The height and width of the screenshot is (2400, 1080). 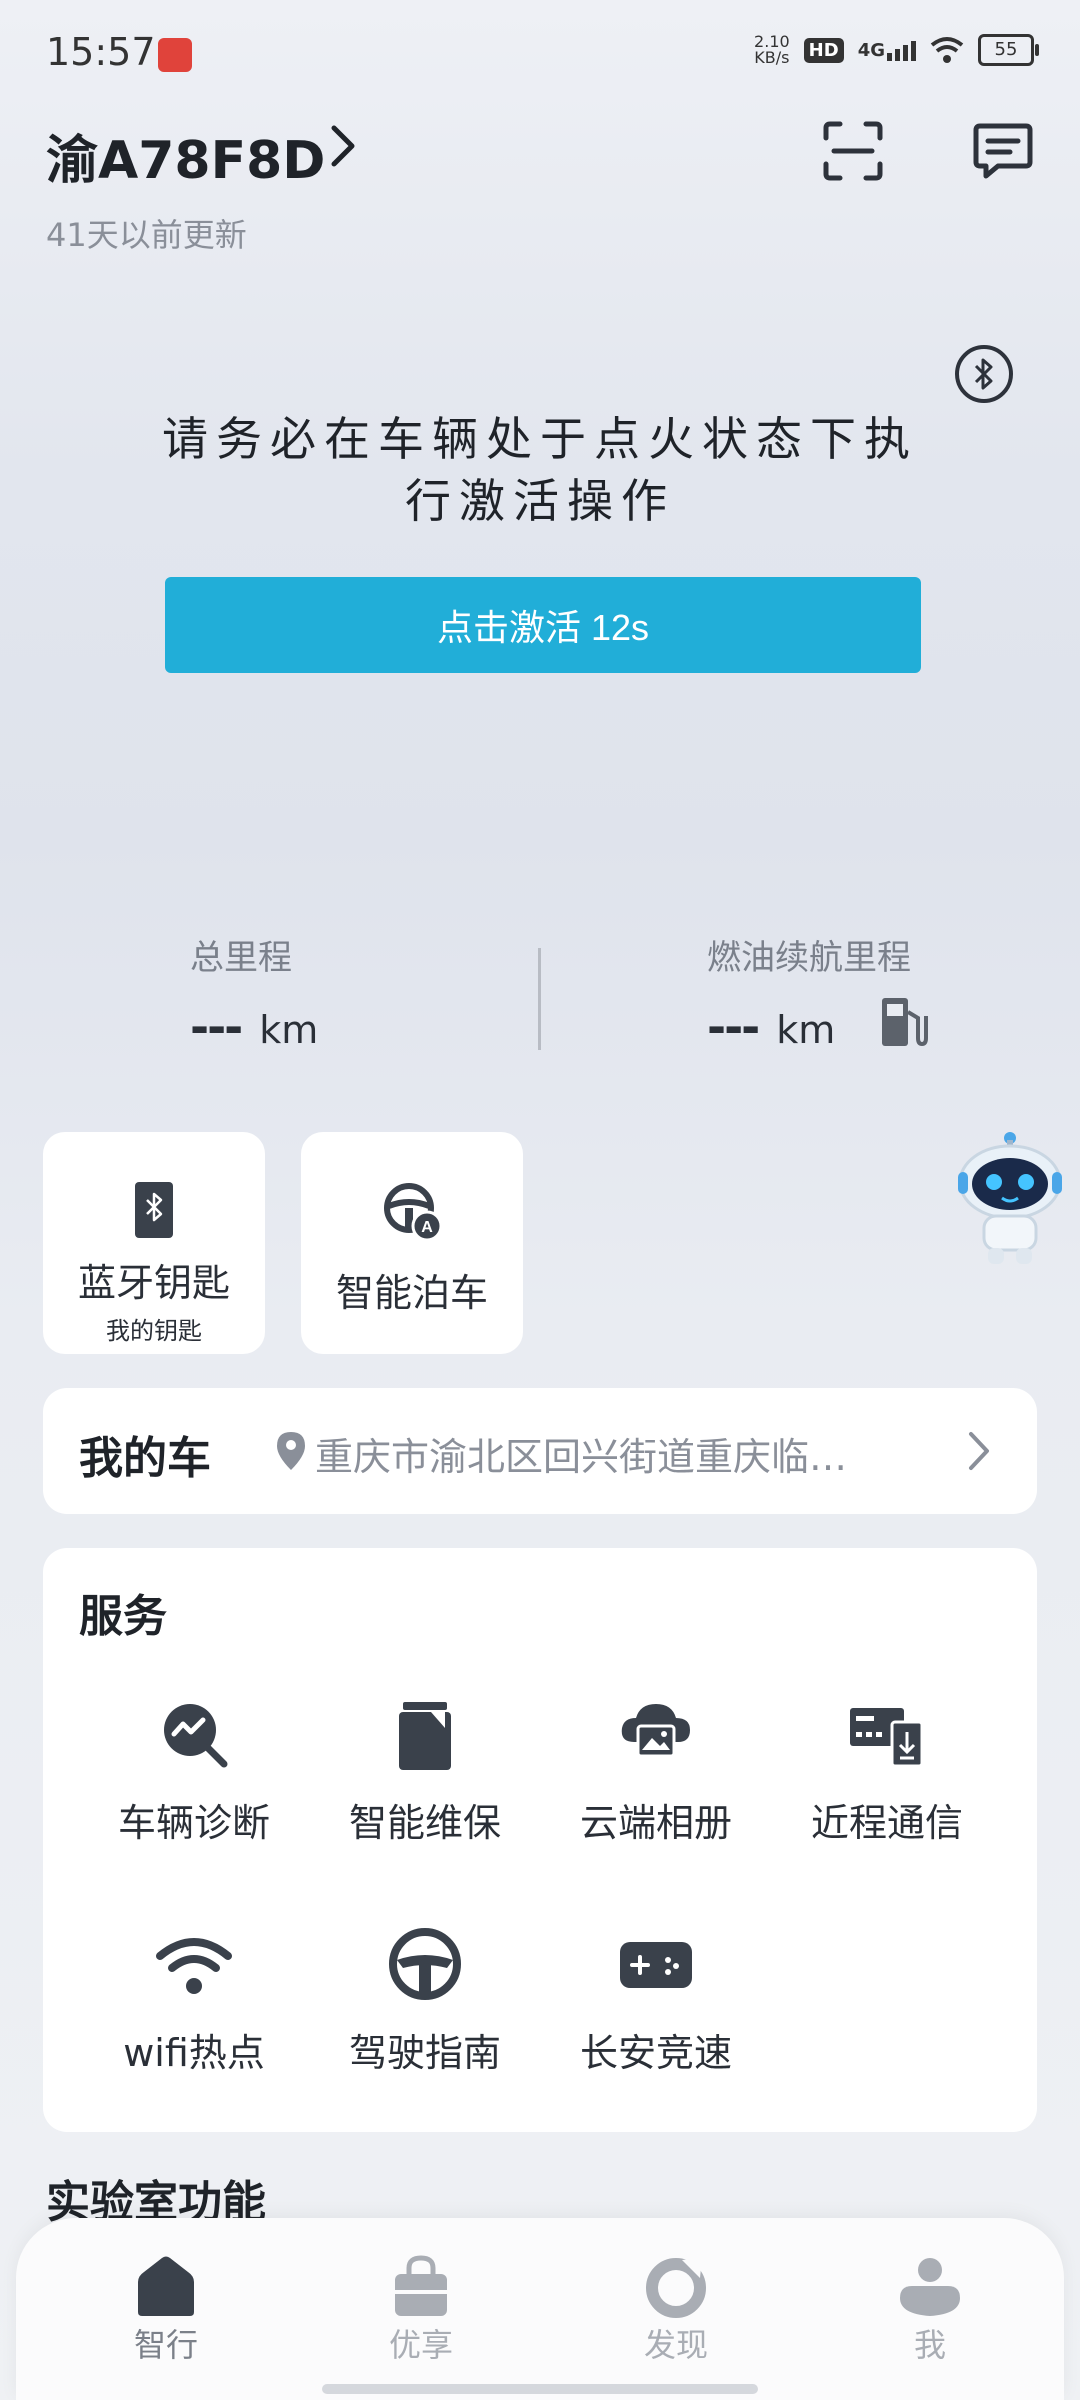 I want to click on activate-button: 点击激活 12s, so click(x=543, y=625).